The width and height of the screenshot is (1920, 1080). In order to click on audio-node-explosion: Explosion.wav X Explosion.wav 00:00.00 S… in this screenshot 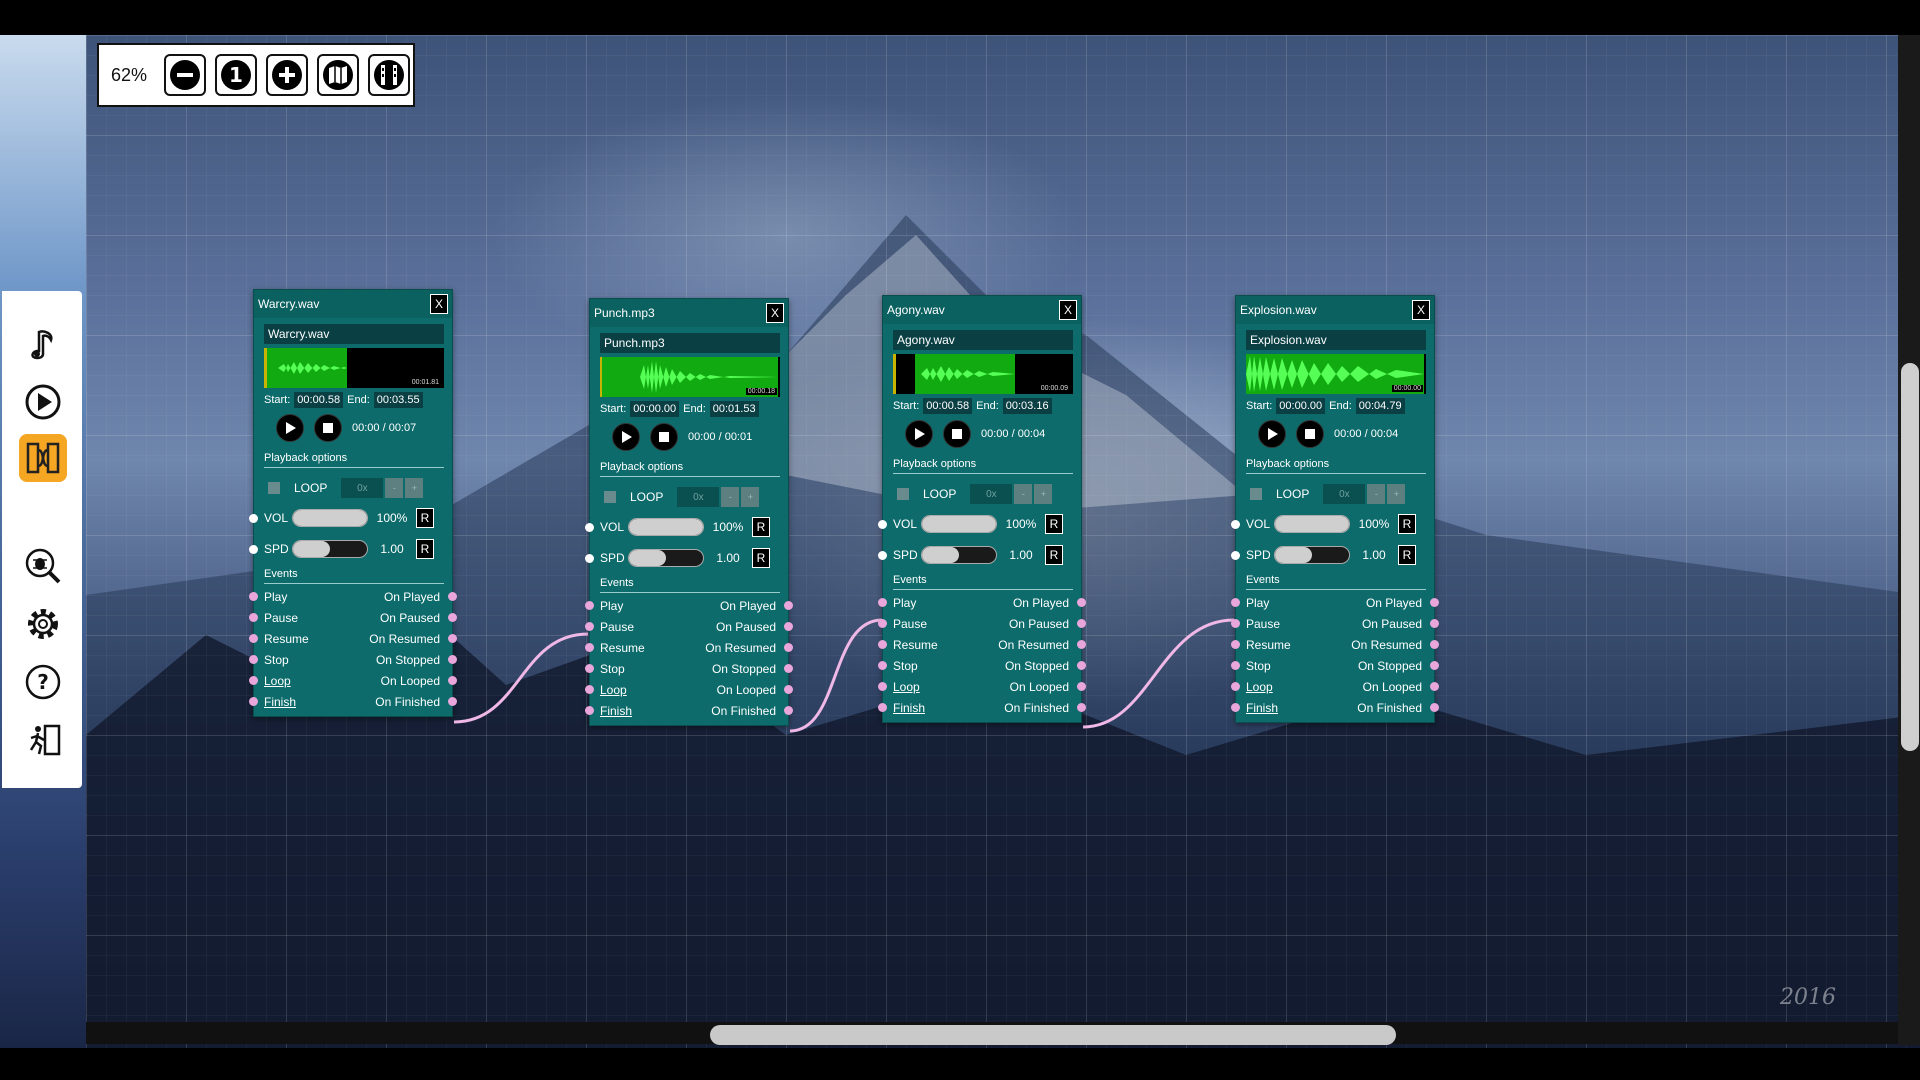, I will do `click(1335, 509)`.